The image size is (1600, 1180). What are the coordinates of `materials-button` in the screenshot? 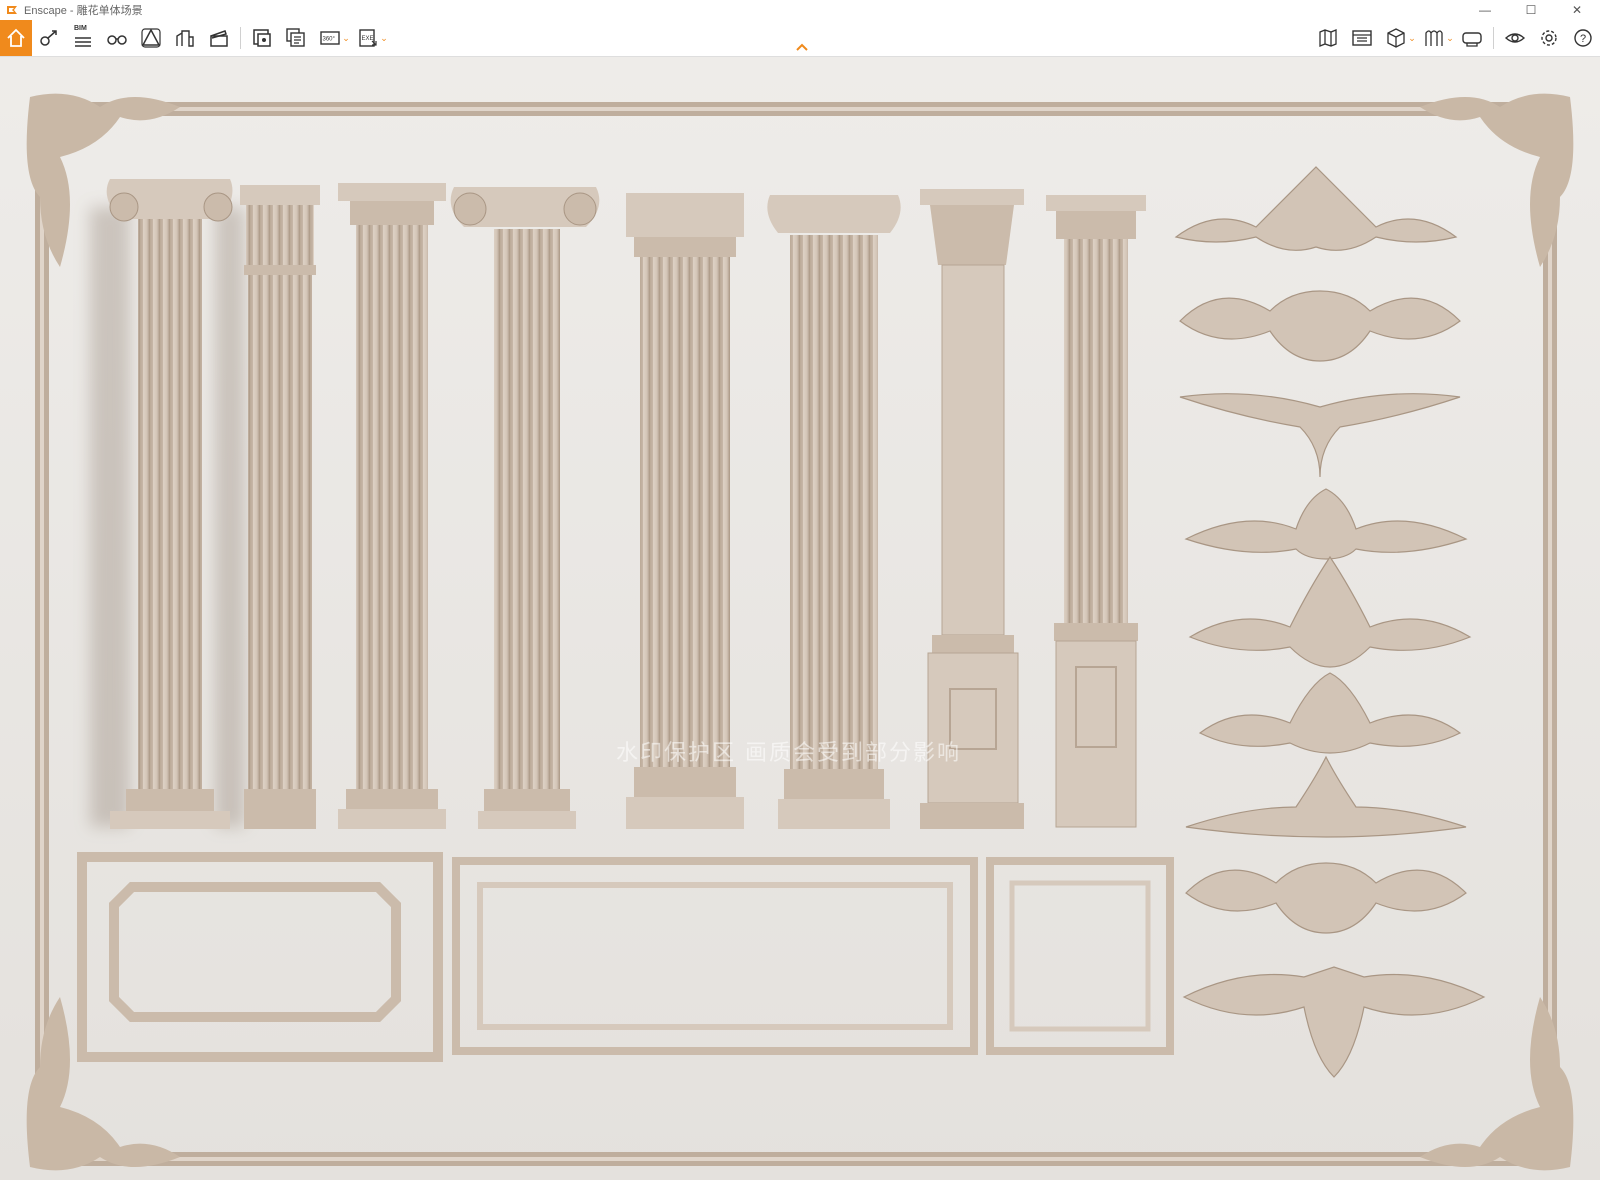 It's located at (1434, 38).